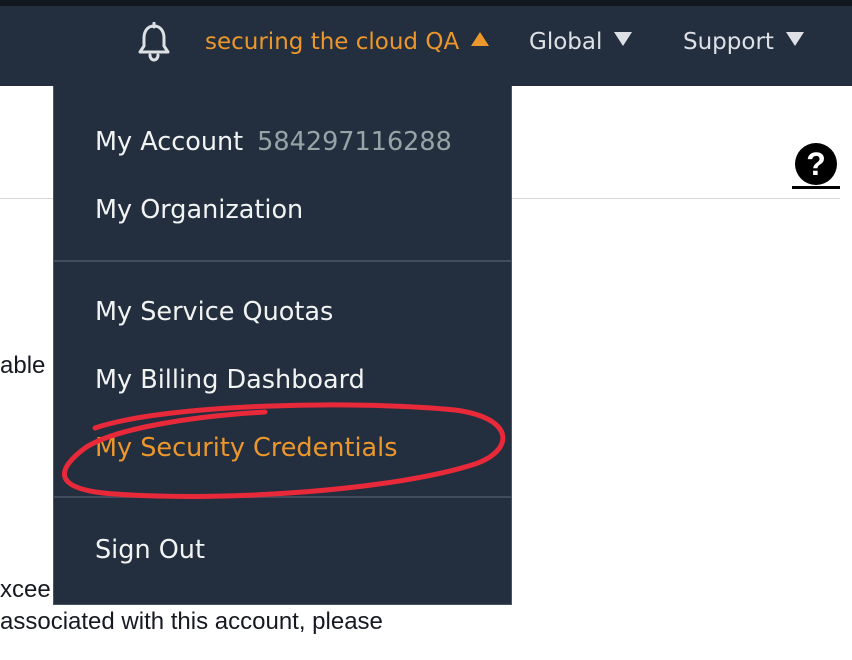 This screenshot has height=660, width=852. I want to click on region-selector: Global, so click(581, 42).